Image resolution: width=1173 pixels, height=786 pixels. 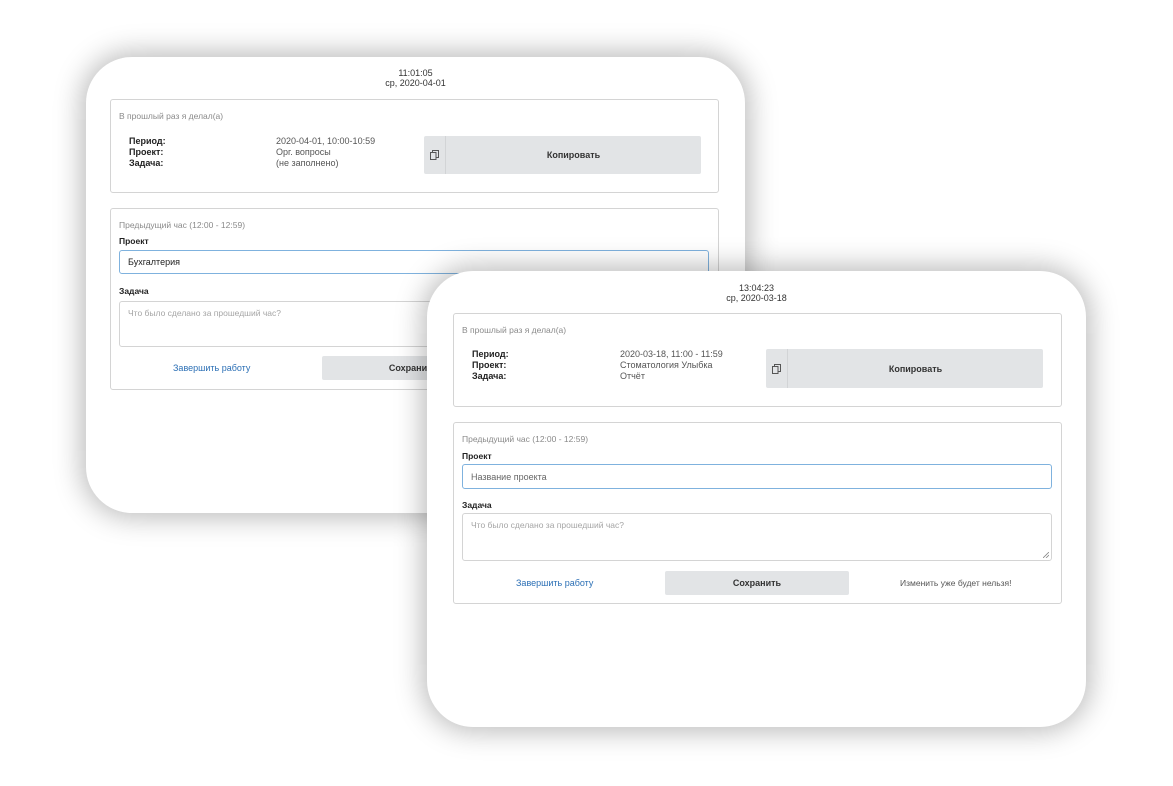 I want to click on clock-date: ср, 2020-04-01, so click(x=415, y=83).